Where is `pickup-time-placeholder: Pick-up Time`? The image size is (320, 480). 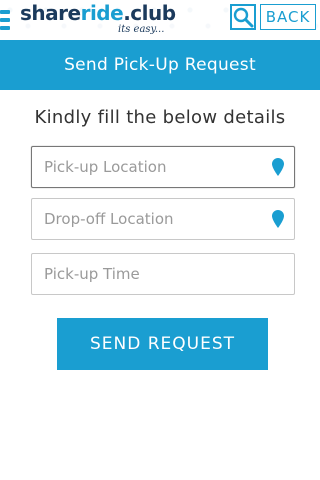 pickup-time-placeholder: Pick-up Time is located at coordinates (92, 274).